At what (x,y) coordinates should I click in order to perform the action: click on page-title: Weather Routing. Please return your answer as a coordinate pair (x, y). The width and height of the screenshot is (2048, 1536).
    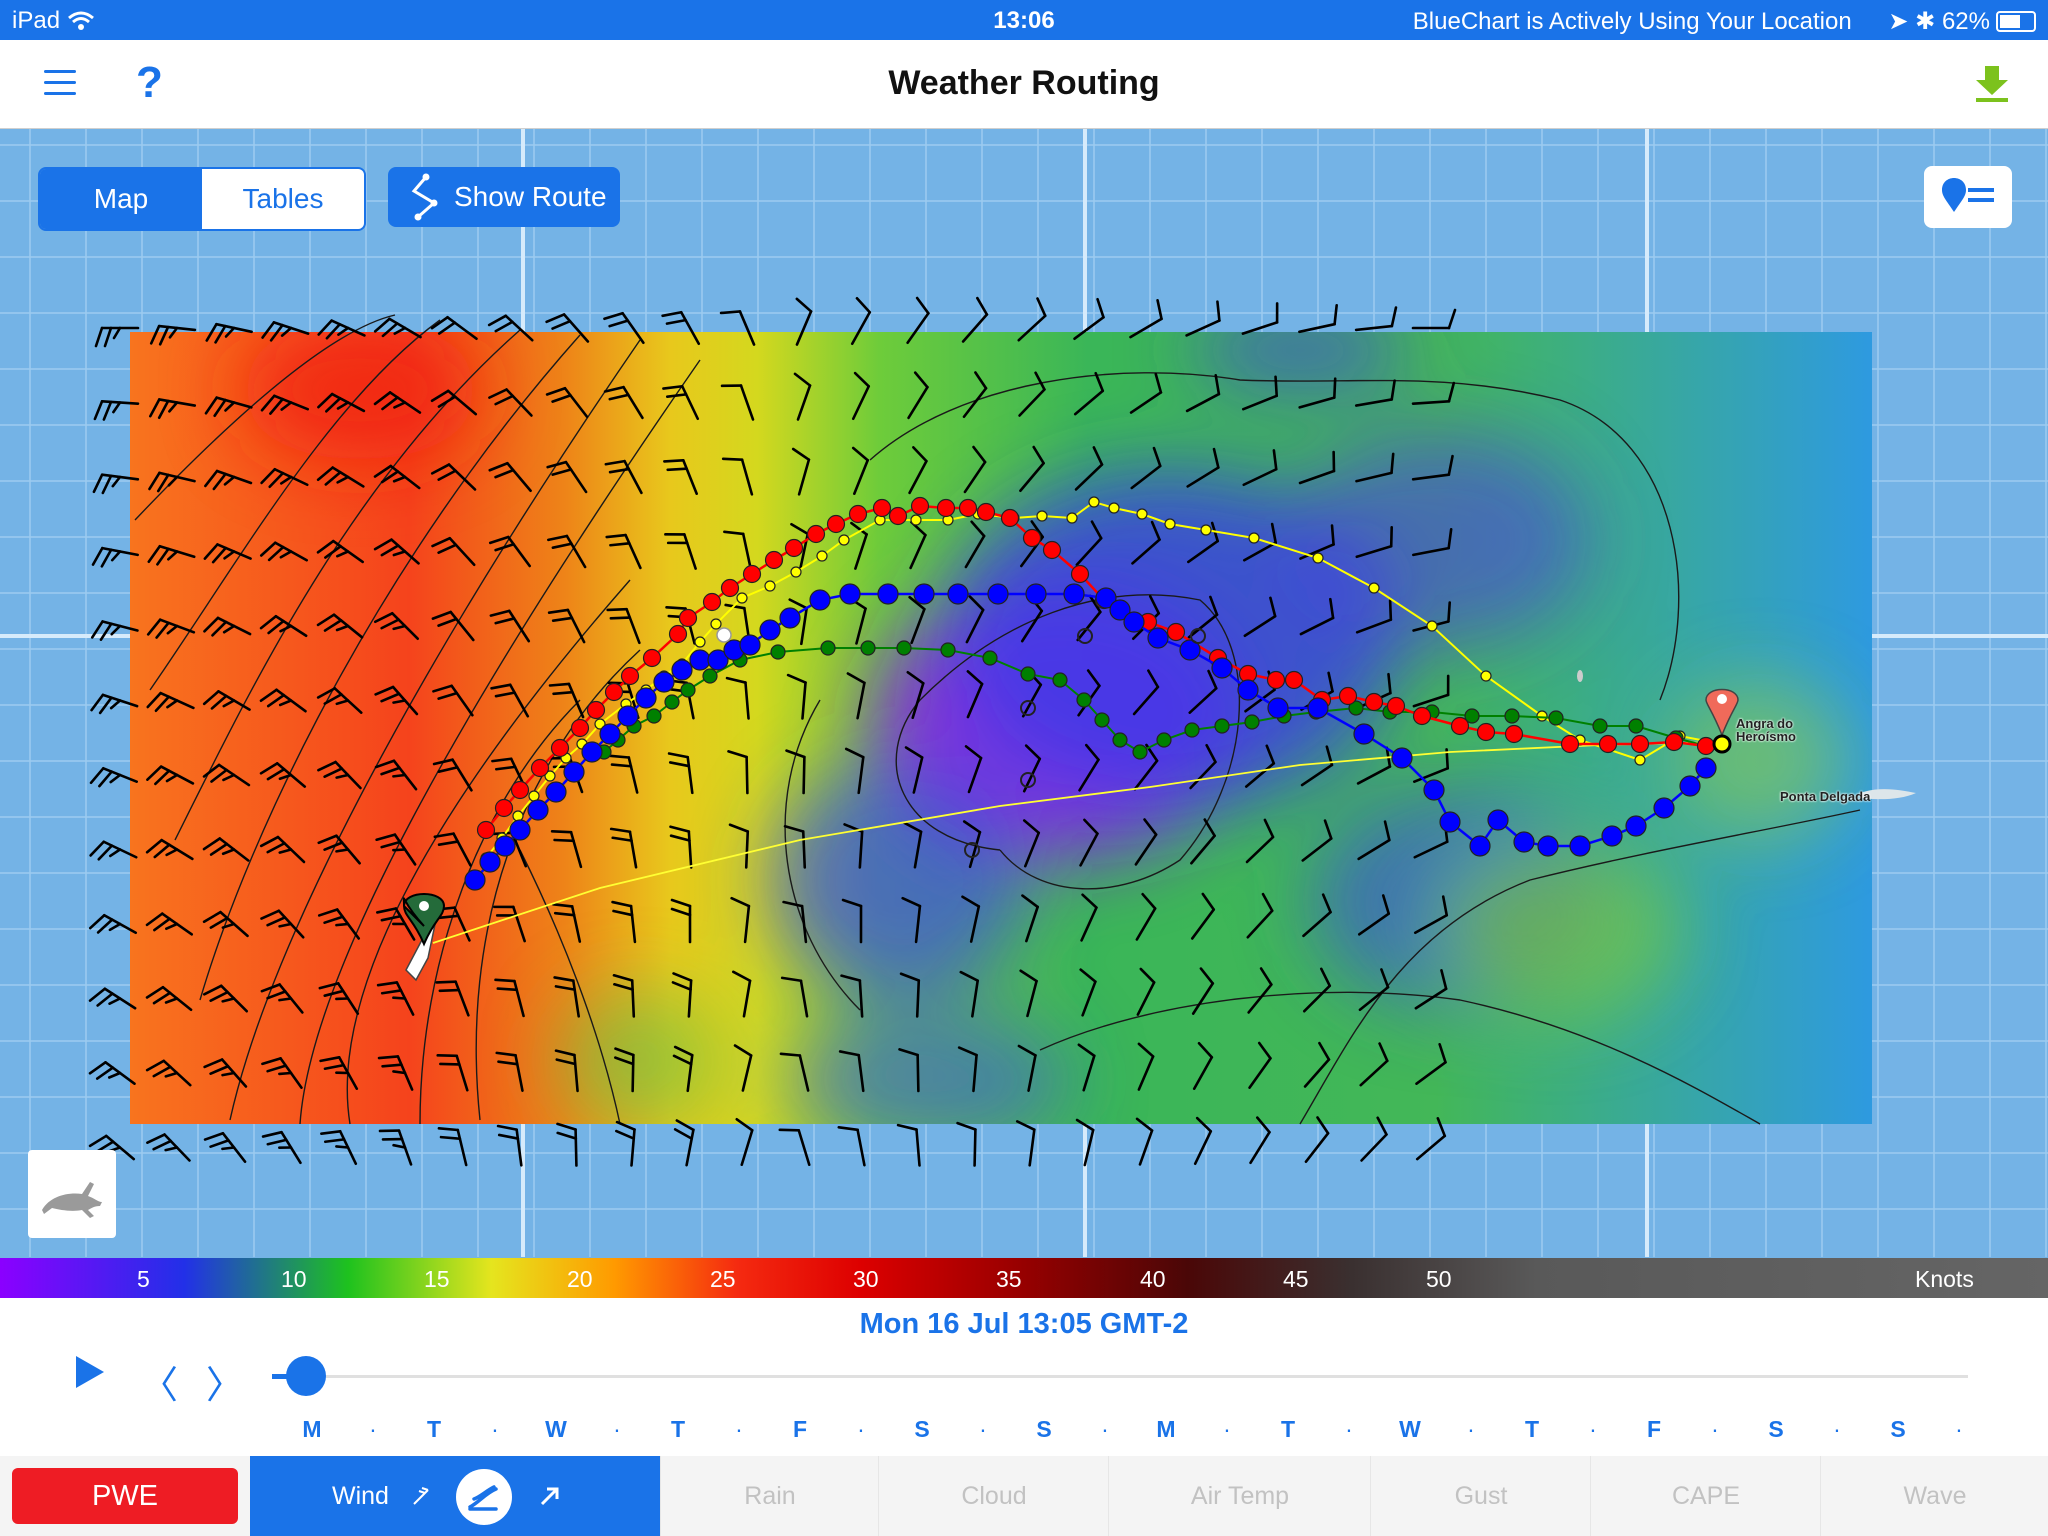
    Looking at the image, I should click on (1024, 83).